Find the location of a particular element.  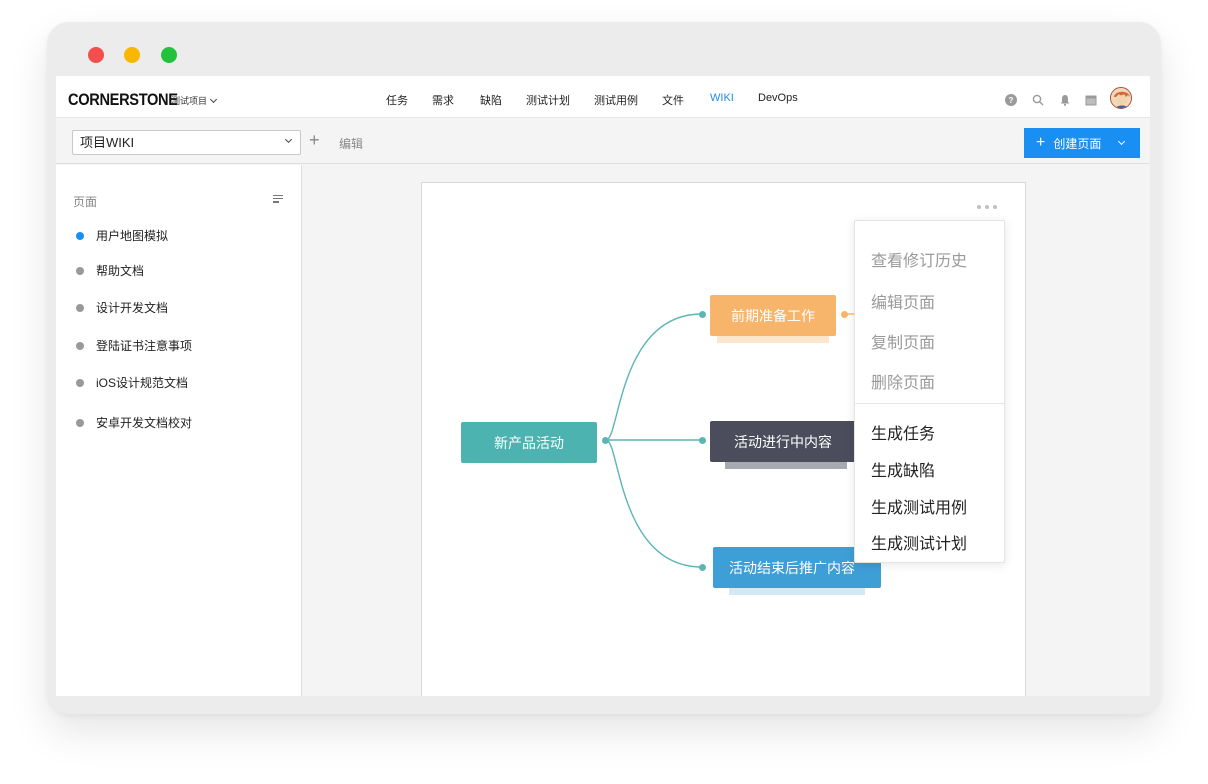

menu-item-generate-defect: 生成缺陷 is located at coordinates (903, 469).